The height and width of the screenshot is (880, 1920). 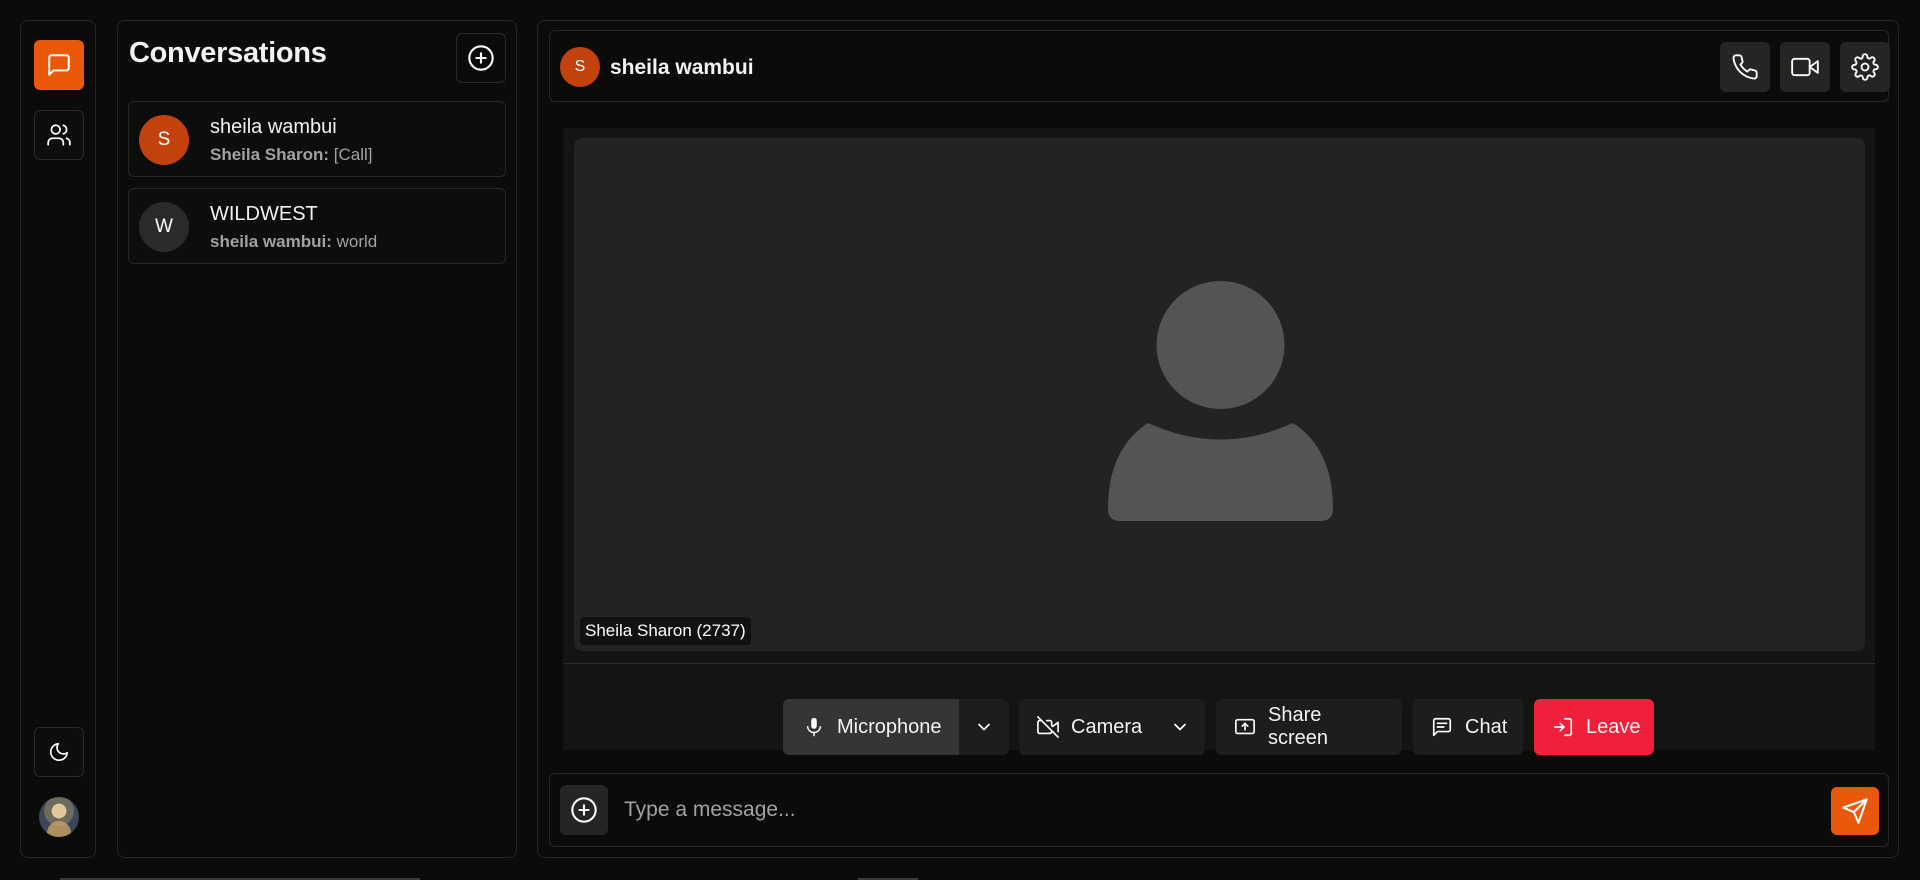 I want to click on attach-button, so click(x=584, y=810).